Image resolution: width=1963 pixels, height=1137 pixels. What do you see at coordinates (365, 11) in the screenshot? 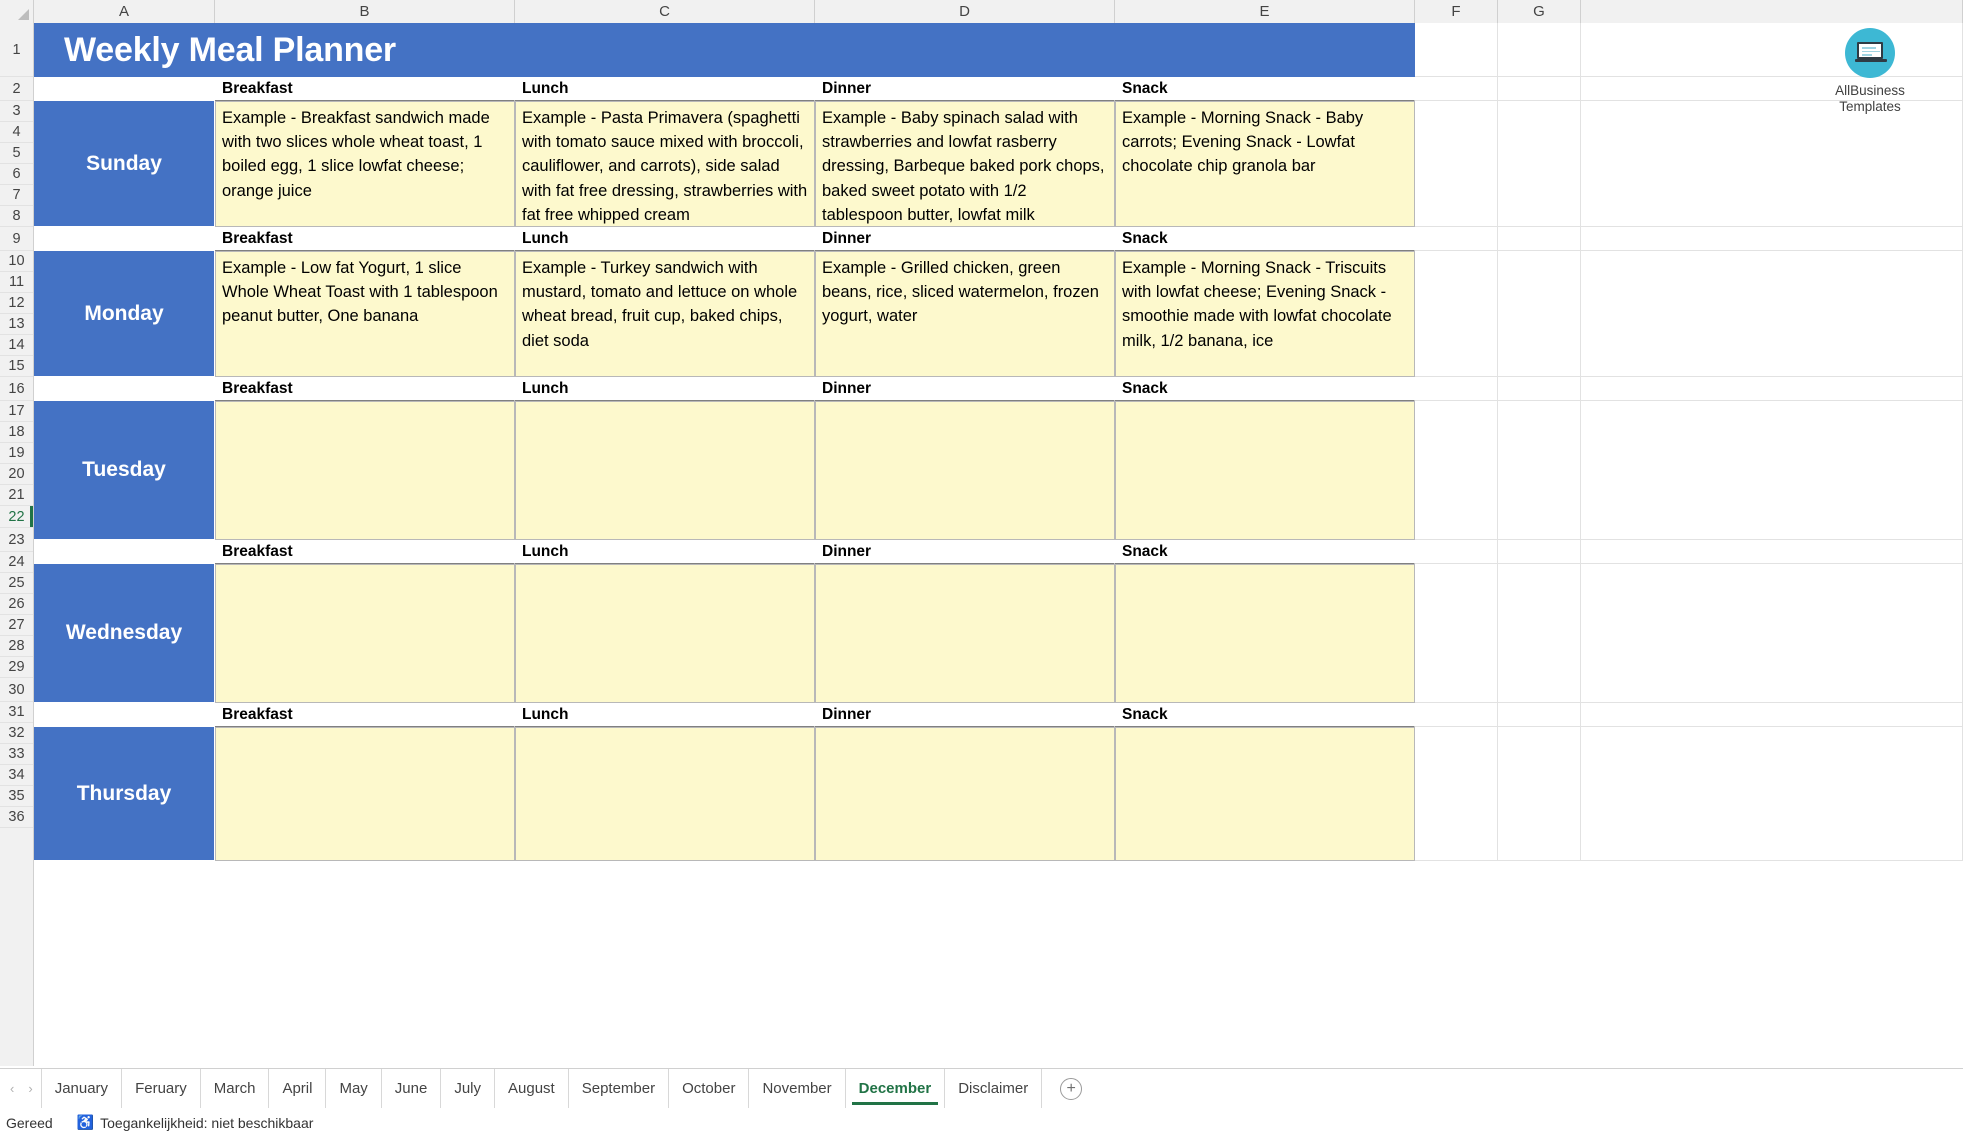
I see `column-header-b: B` at bounding box center [365, 11].